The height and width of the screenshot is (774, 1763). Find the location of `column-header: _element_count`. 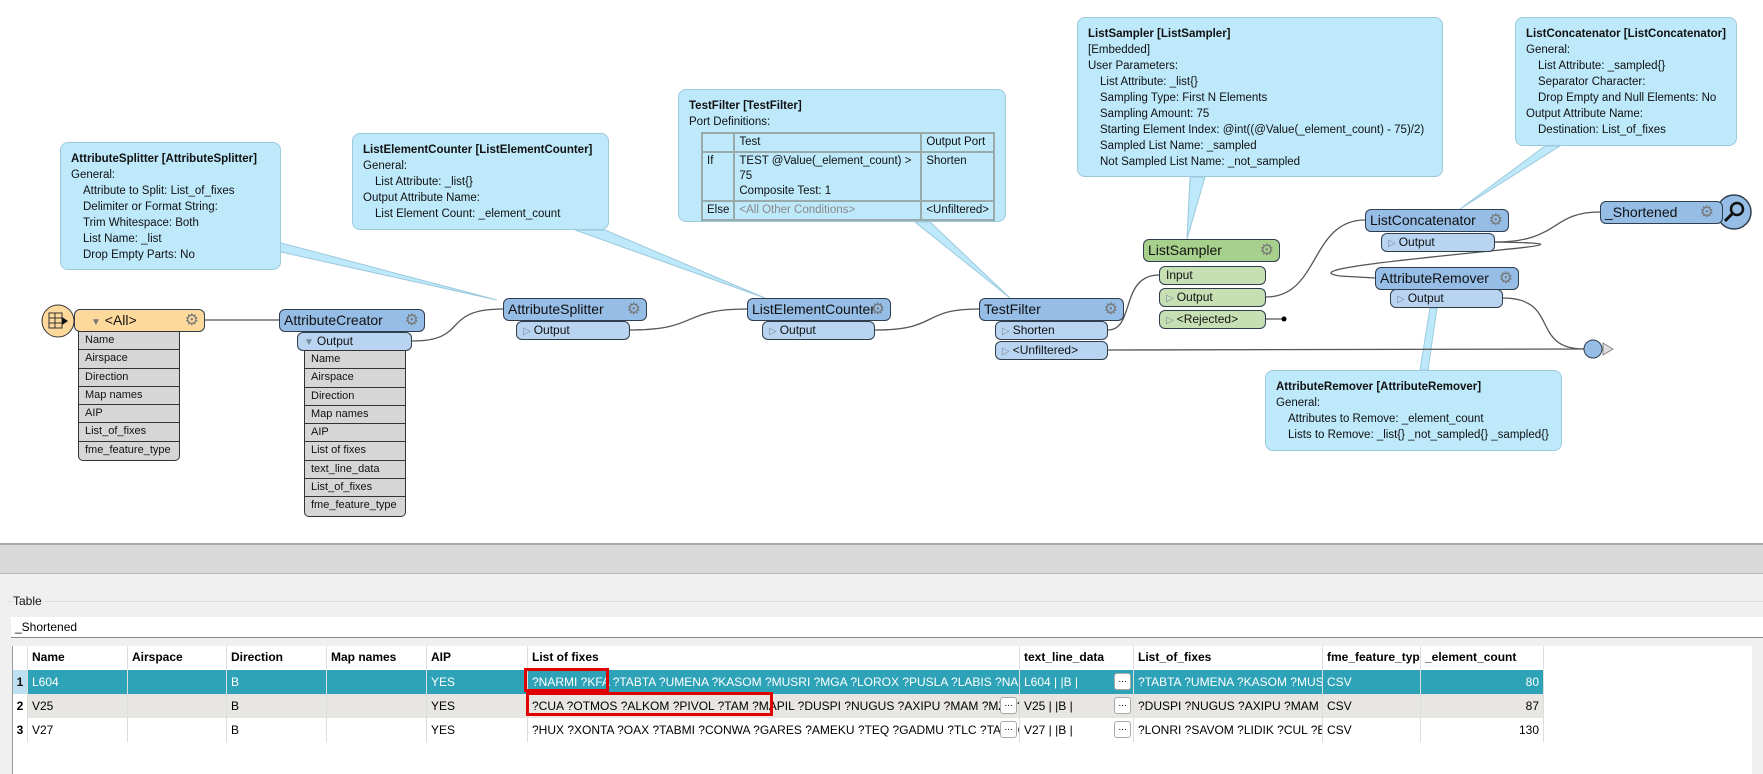

column-header: _element_count is located at coordinates (1482, 658).